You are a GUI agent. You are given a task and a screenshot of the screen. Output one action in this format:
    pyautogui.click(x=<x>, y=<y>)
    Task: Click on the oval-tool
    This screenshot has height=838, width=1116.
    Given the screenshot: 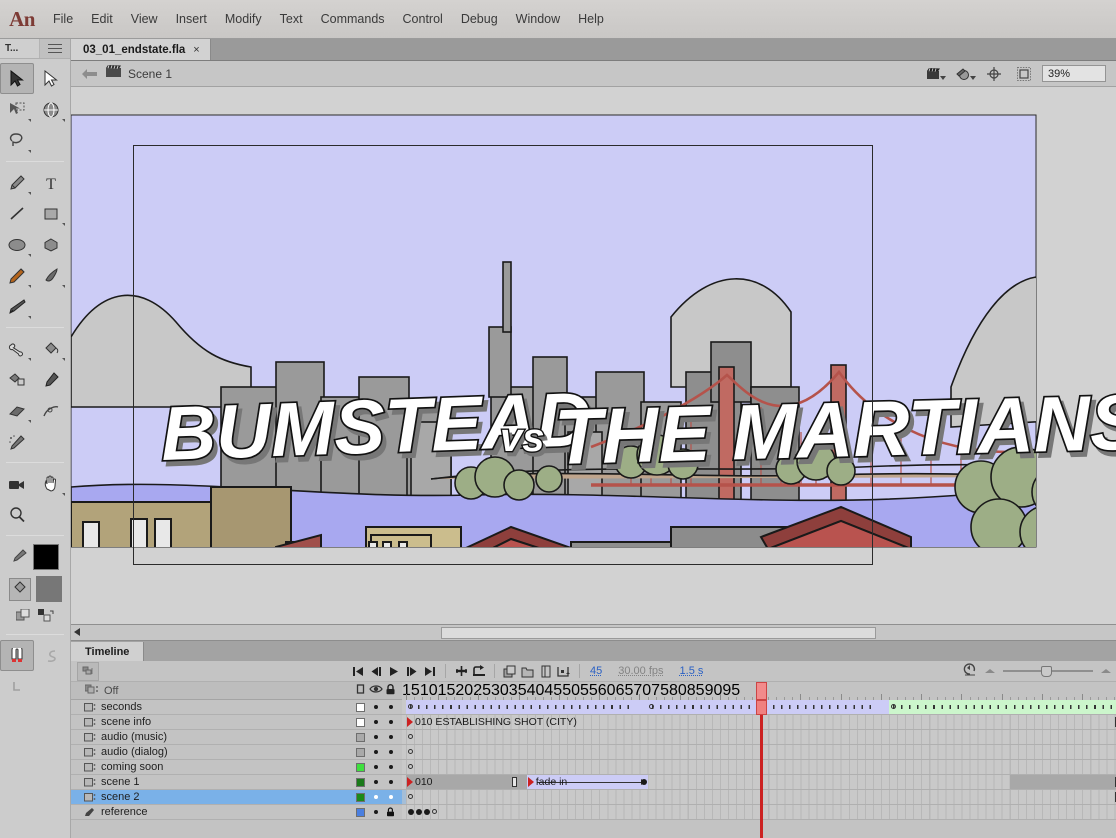 What is the action you would take?
    pyautogui.click(x=17, y=244)
    